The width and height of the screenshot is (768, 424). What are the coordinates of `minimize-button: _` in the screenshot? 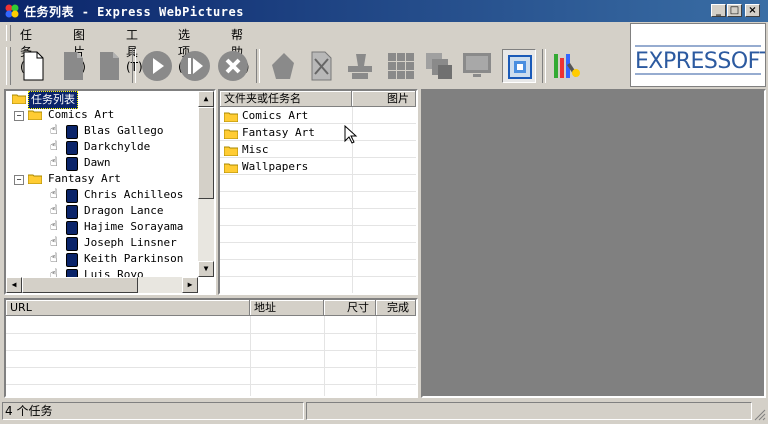 It's located at (718, 10).